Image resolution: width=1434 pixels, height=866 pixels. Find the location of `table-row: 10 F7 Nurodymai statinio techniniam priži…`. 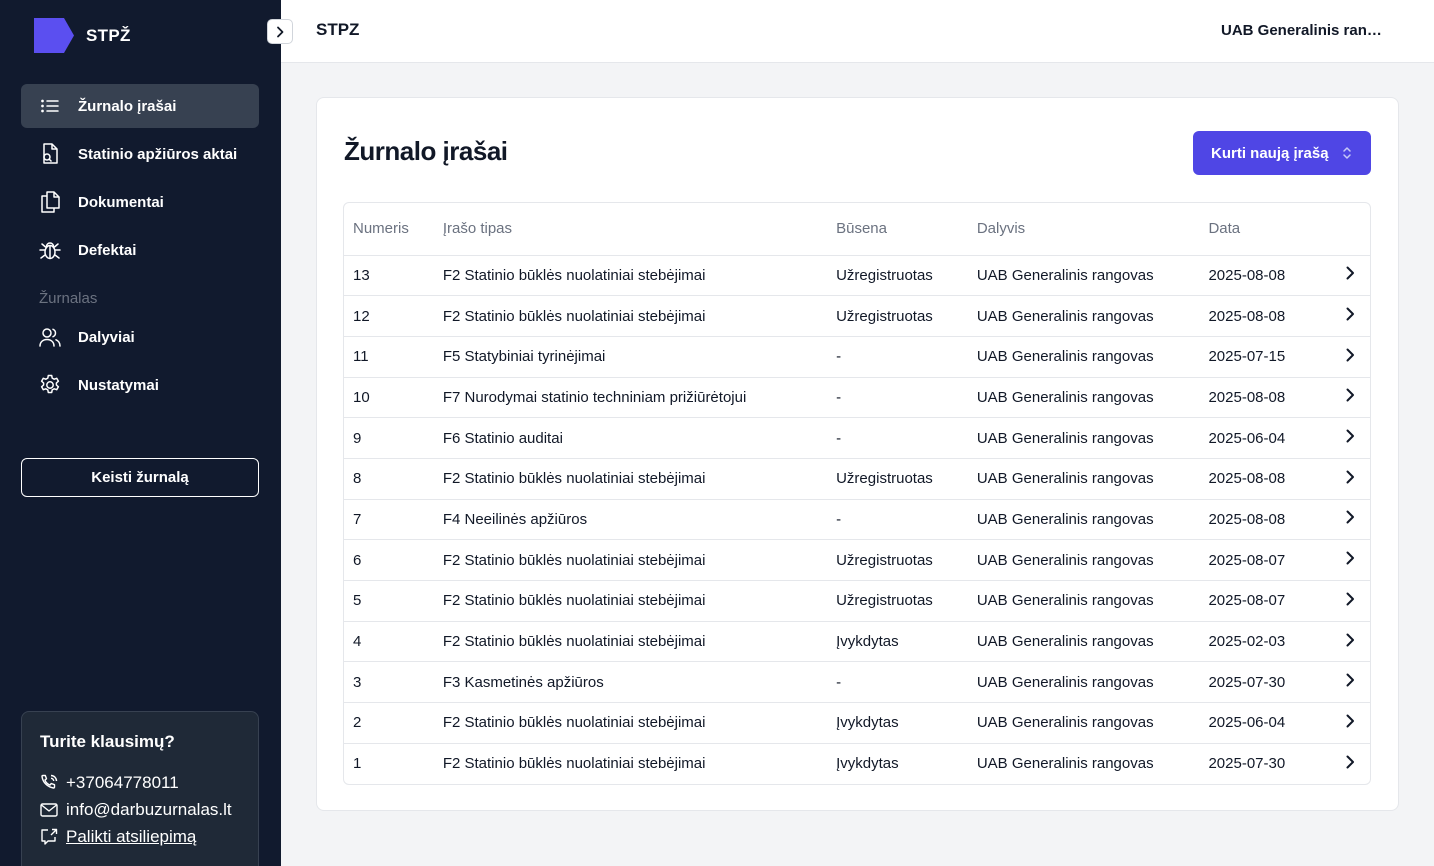

table-row: 10 F7 Nurodymai statinio techniniam priži… is located at coordinates (857, 398).